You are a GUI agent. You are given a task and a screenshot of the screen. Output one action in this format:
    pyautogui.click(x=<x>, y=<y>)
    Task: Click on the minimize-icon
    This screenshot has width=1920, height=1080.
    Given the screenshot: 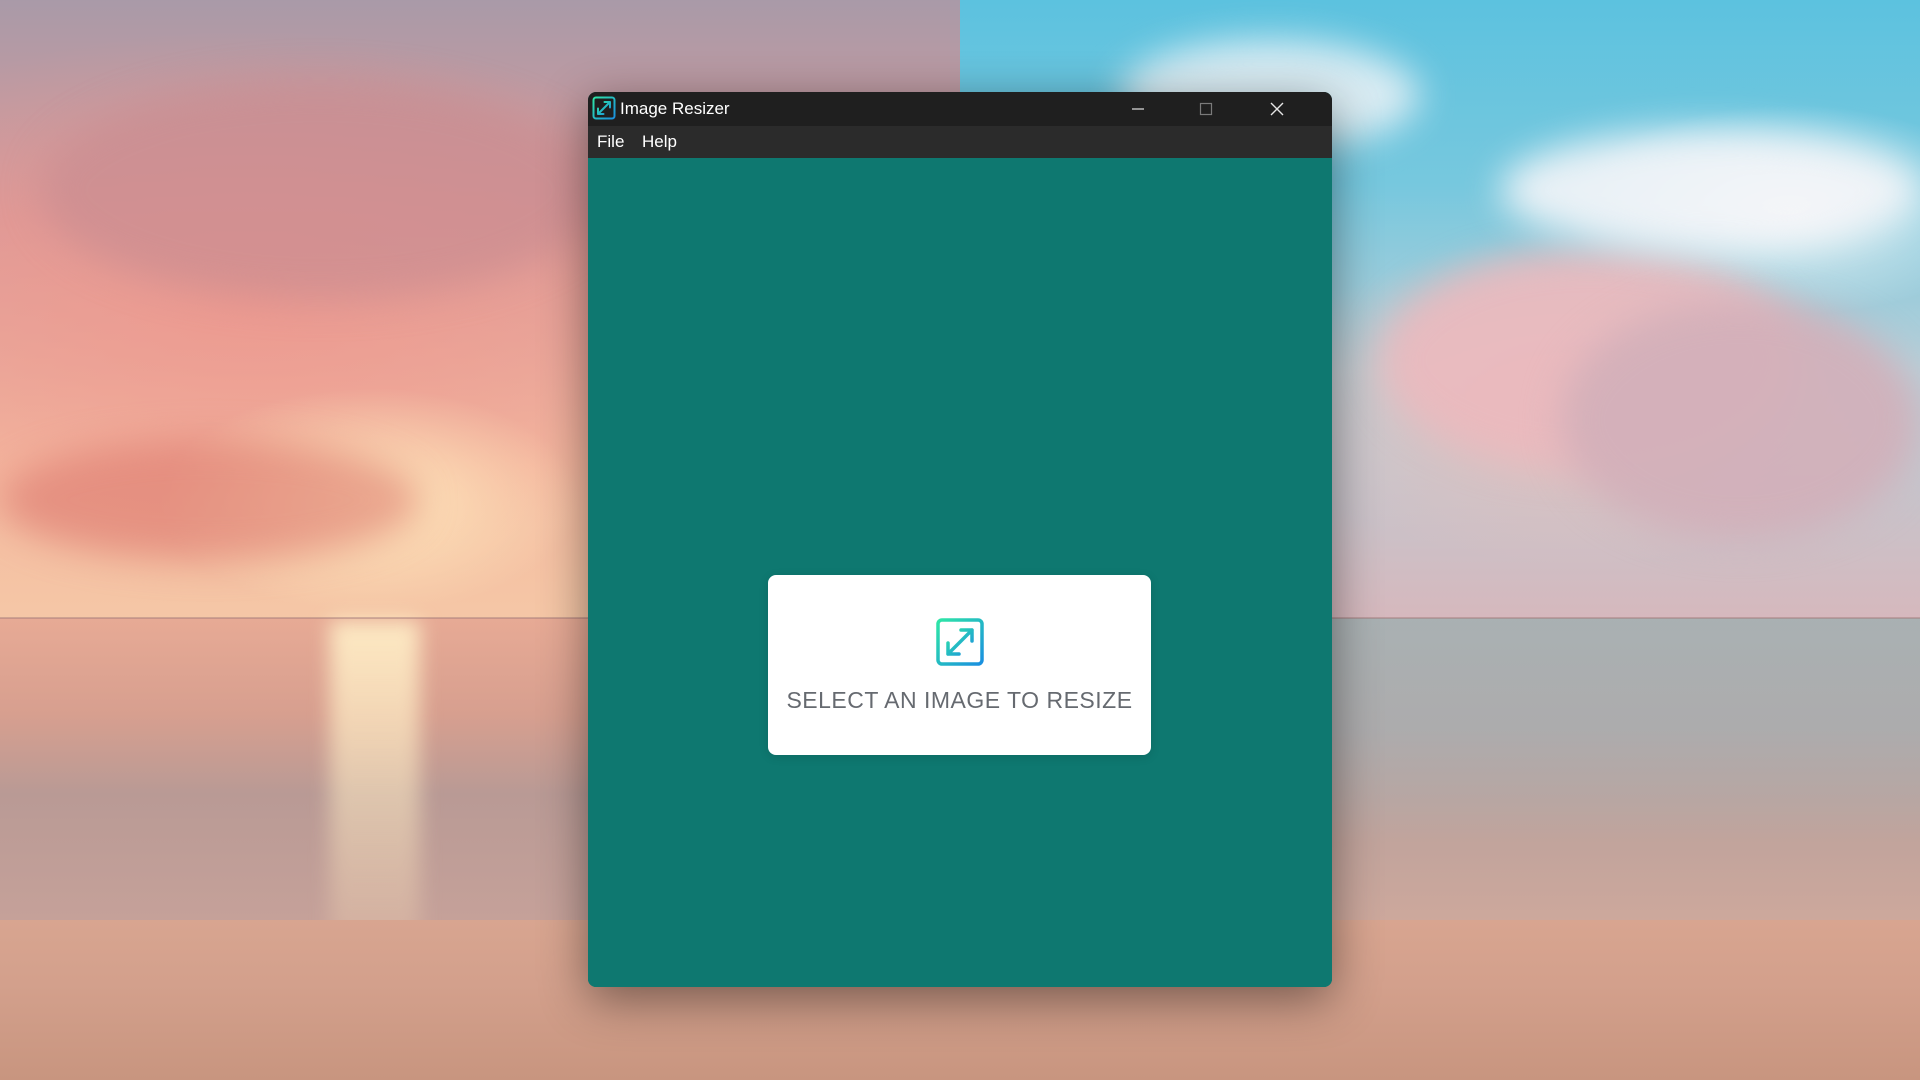 What is the action you would take?
    pyautogui.click(x=1138, y=109)
    